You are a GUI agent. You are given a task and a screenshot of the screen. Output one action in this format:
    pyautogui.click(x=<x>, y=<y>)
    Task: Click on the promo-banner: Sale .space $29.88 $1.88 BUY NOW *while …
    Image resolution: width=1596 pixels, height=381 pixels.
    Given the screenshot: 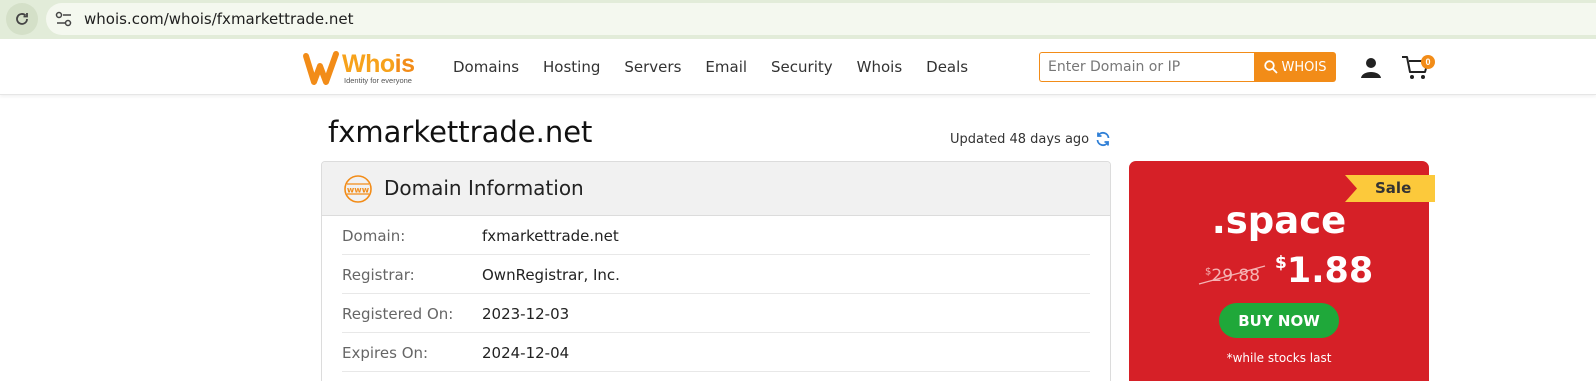 What is the action you would take?
    pyautogui.click(x=1282, y=271)
    